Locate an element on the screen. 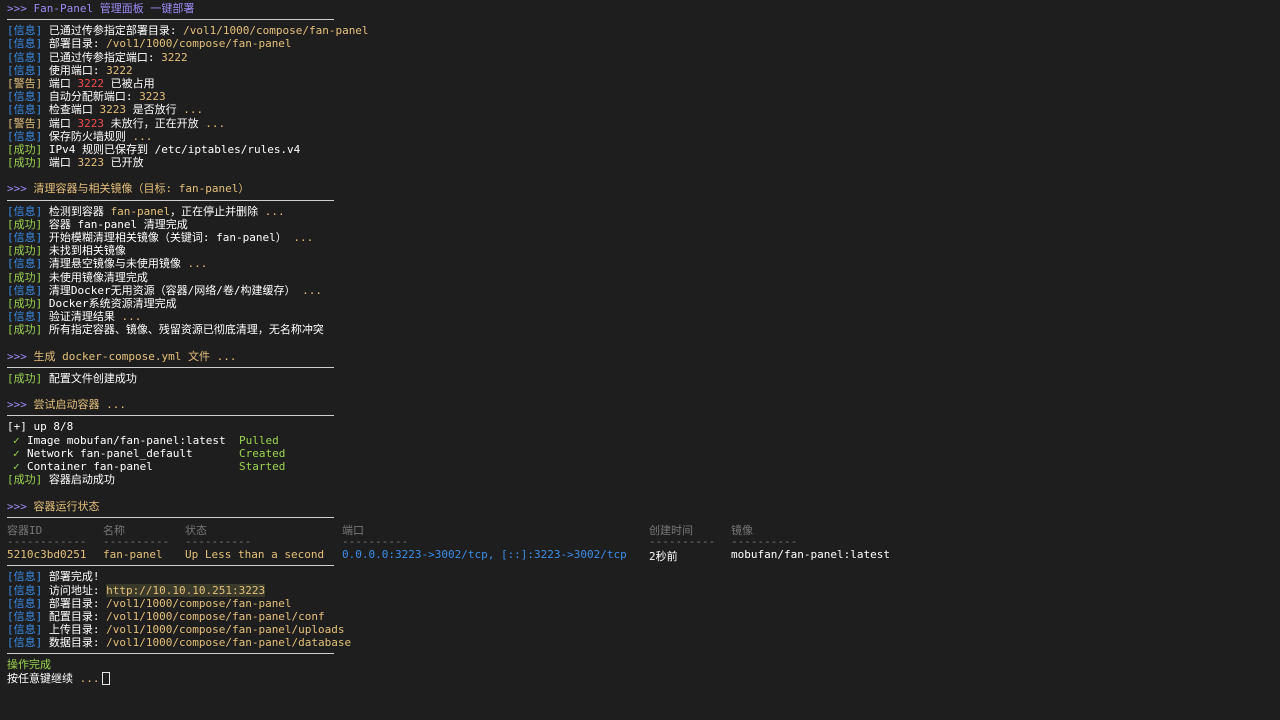 The image size is (1280, 720). status-table-header: 容器ID 名称 状态 端口 创建时间 镜像 is located at coordinates (380, 530).